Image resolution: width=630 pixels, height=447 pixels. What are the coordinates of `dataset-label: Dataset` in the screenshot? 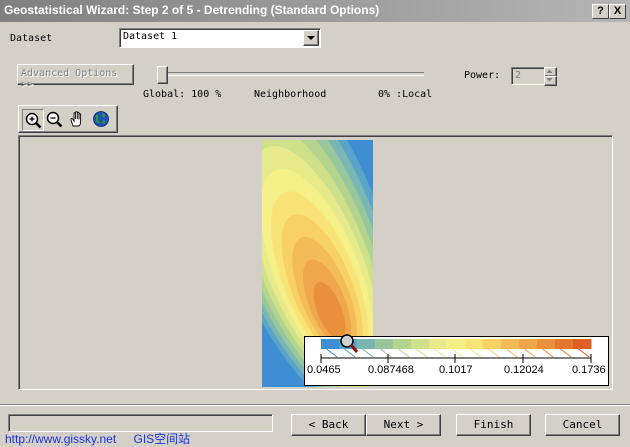 It's located at (31, 38).